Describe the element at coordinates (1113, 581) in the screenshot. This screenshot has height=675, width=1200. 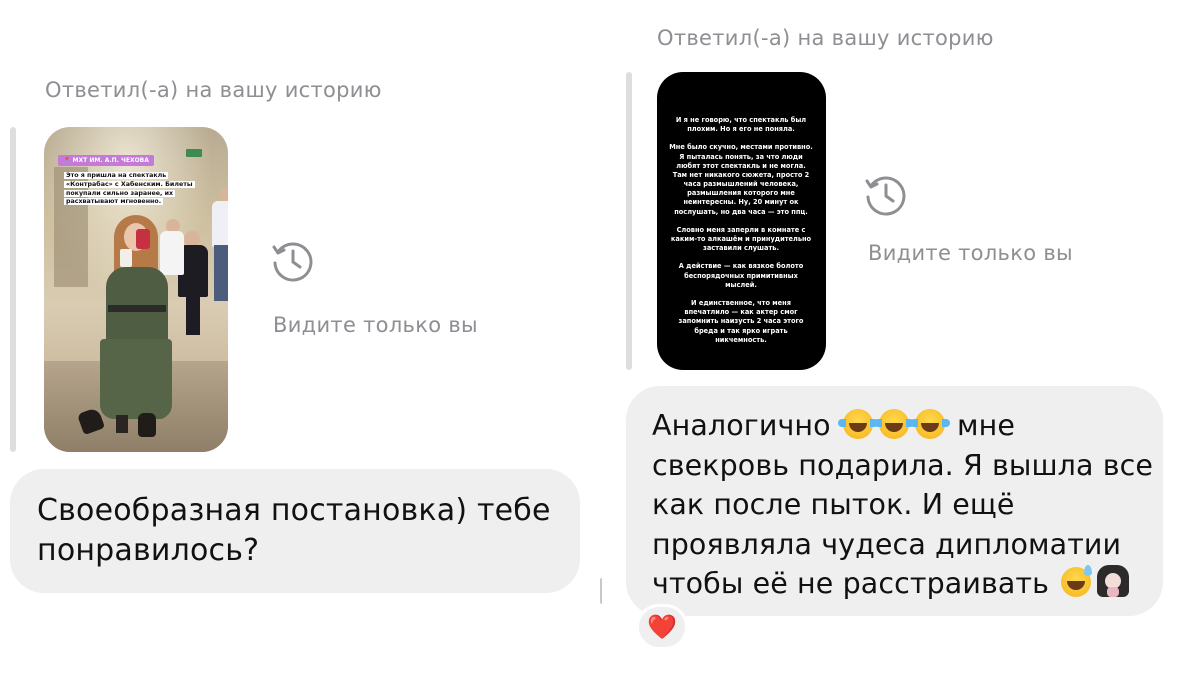
I see `woman-facepalming-icon` at that location.